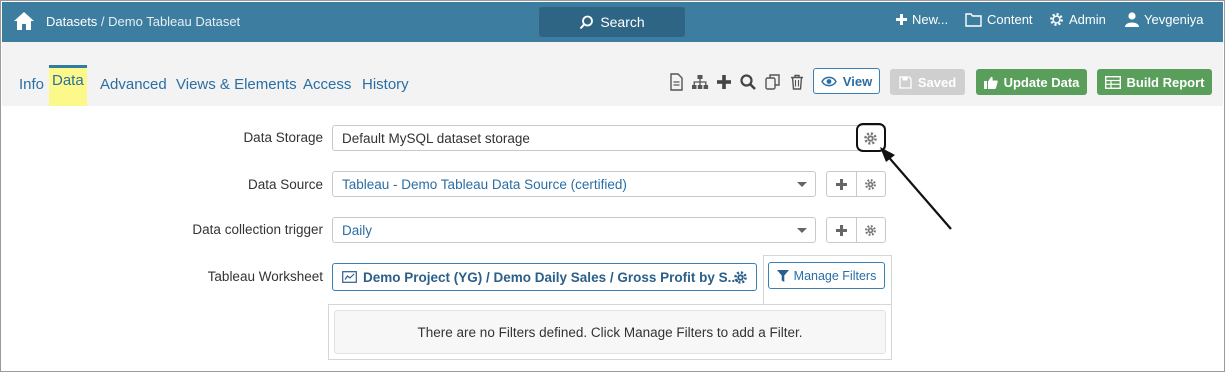  What do you see at coordinates (1174, 19) in the screenshot?
I see `user-label: Yevgeniya` at bounding box center [1174, 19].